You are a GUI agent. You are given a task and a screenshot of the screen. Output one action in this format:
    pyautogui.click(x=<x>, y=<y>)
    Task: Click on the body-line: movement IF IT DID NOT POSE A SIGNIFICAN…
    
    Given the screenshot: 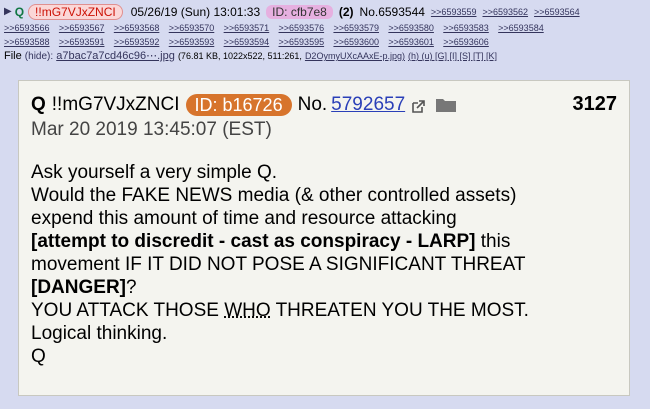 What is the action you would take?
    pyautogui.click(x=278, y=264)
    